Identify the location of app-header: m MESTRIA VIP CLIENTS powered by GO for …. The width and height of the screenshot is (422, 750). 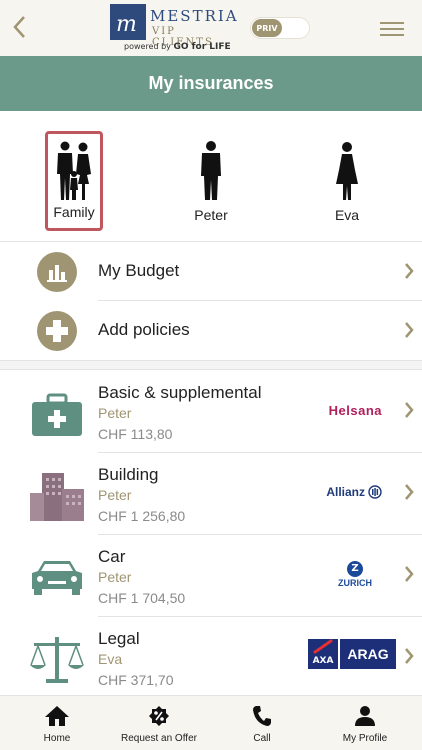
(211, 28).